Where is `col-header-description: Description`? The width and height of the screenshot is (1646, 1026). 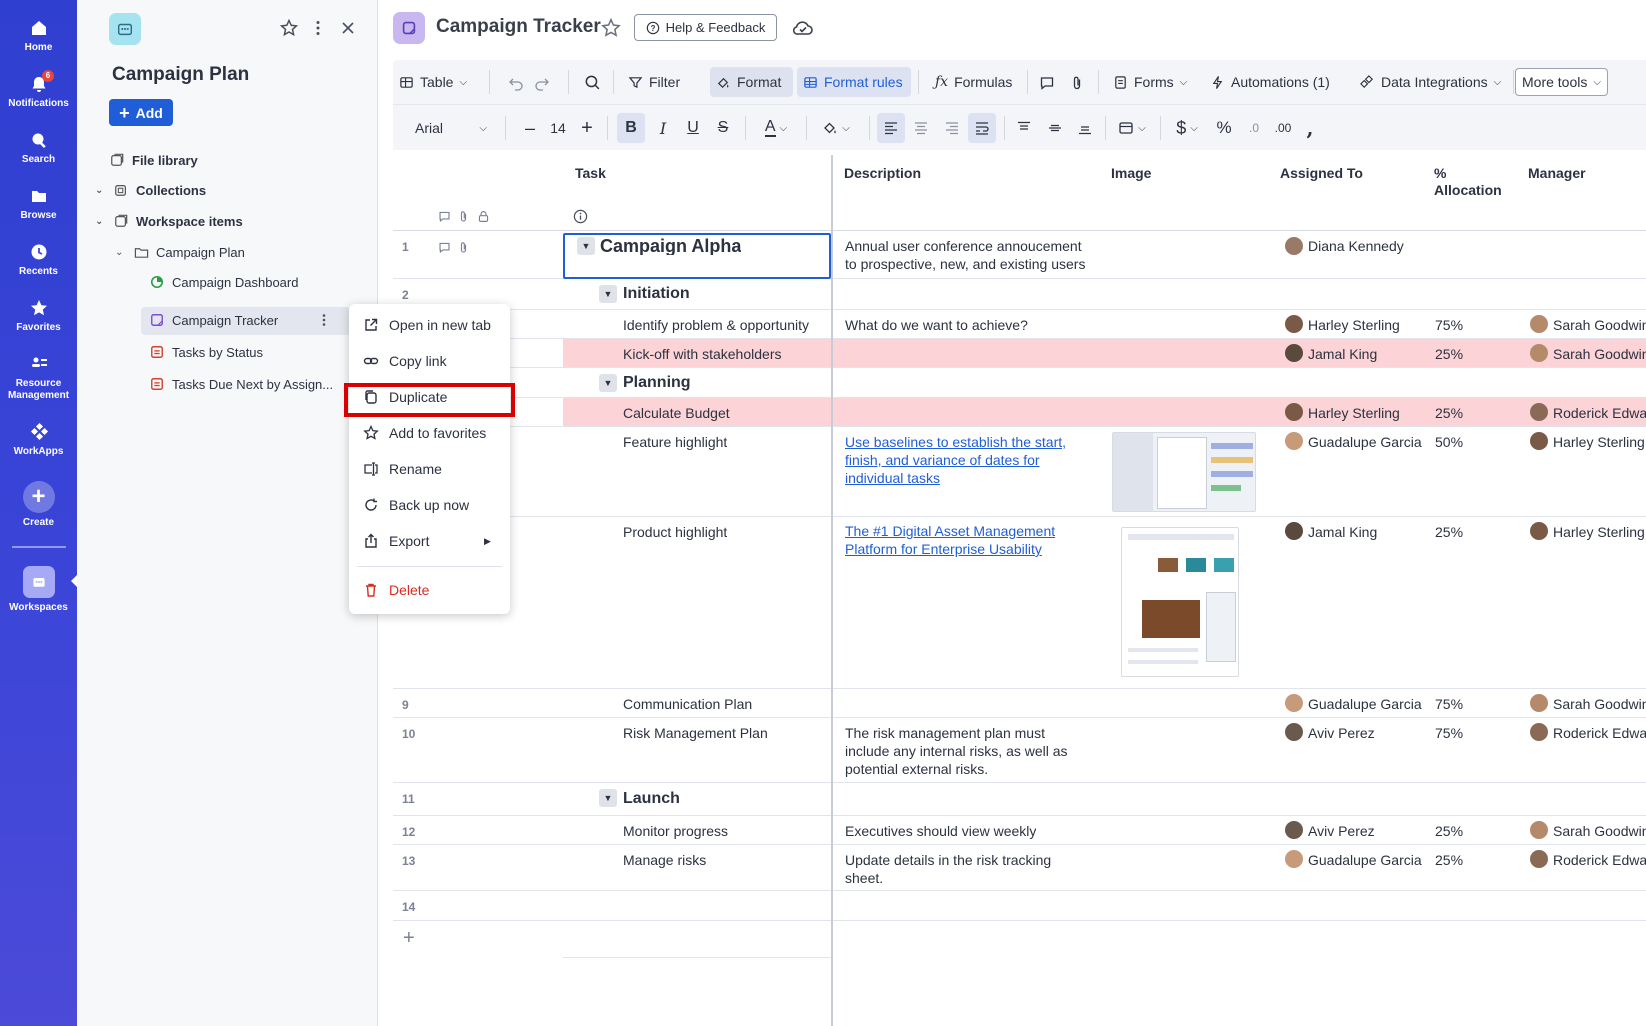
col-header-description: Description is located at coordinates (882, 173).